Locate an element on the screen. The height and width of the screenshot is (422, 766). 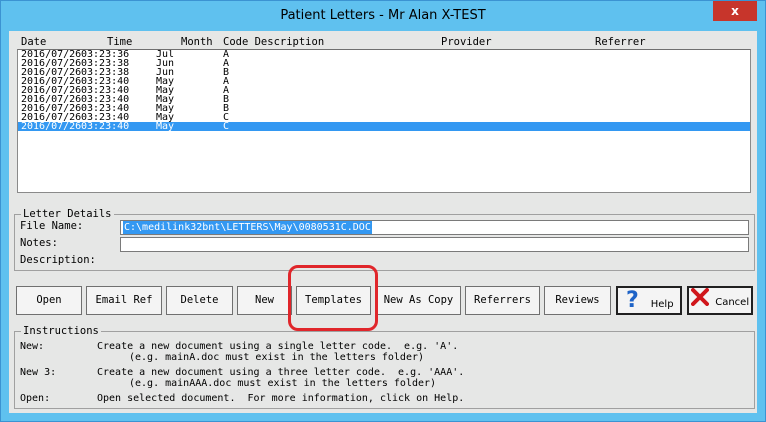
referrers-button: Referrers is located at coordinates (502, 300).